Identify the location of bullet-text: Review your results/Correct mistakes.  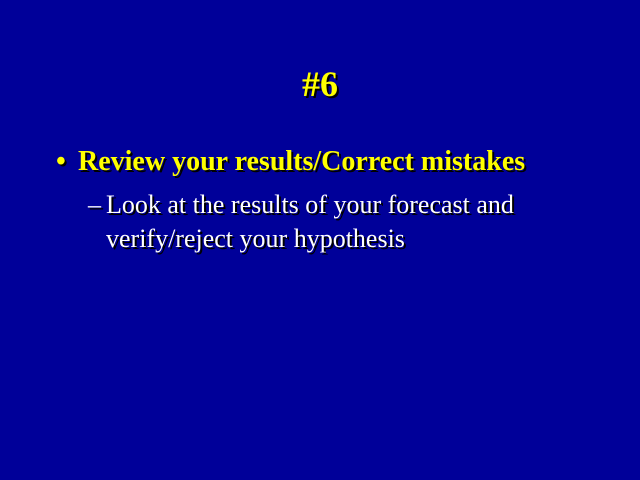
(302, 161).